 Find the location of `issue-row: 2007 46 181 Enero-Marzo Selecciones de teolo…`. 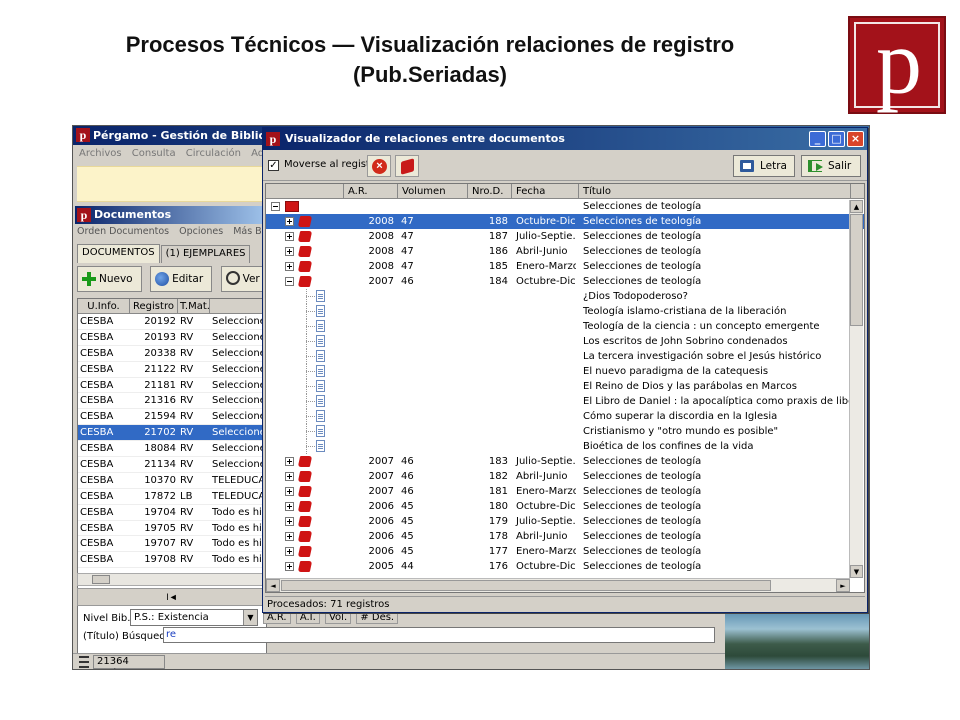

issue-row: 2007 46 181 Enero-Marzo Selecciones de teolo… is located at coordinates (565, 491).